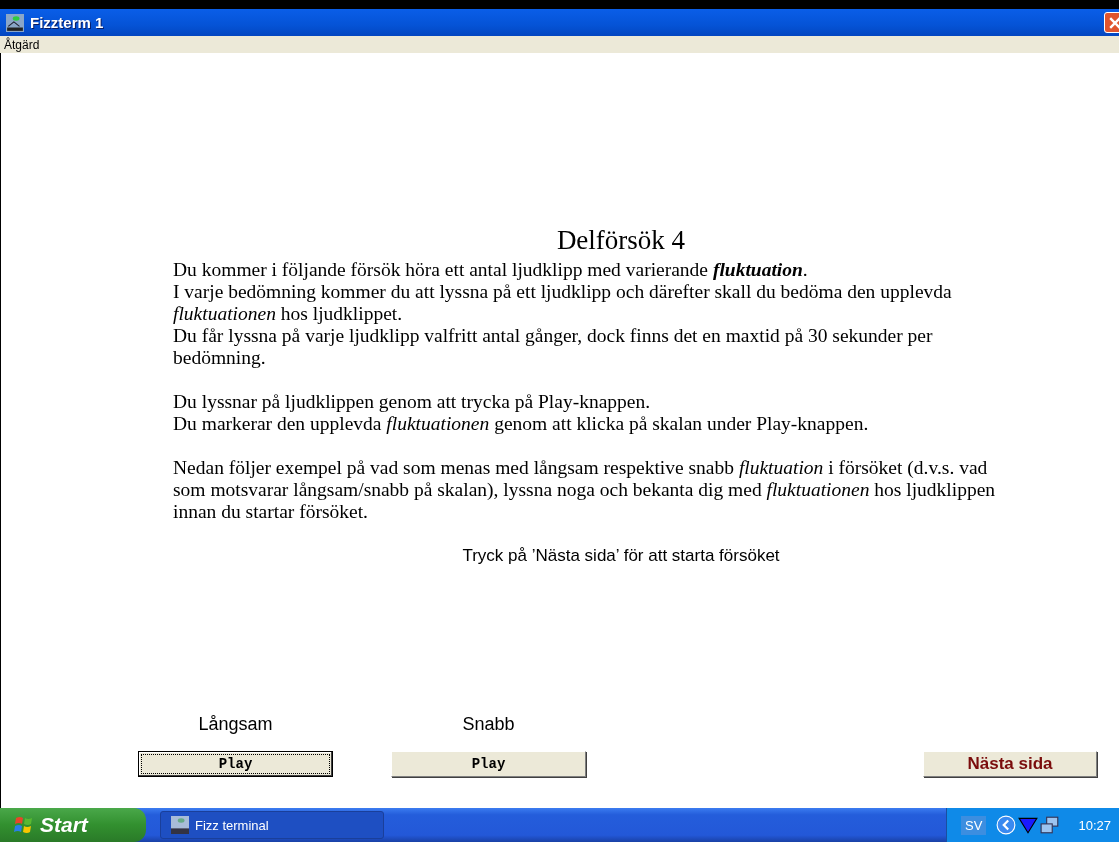 This screenshot has width=1119, height=842. Describe the element at coordinates (1010, 764) in the screenshot. I see `next-page-button: Nästa sida` at that location.